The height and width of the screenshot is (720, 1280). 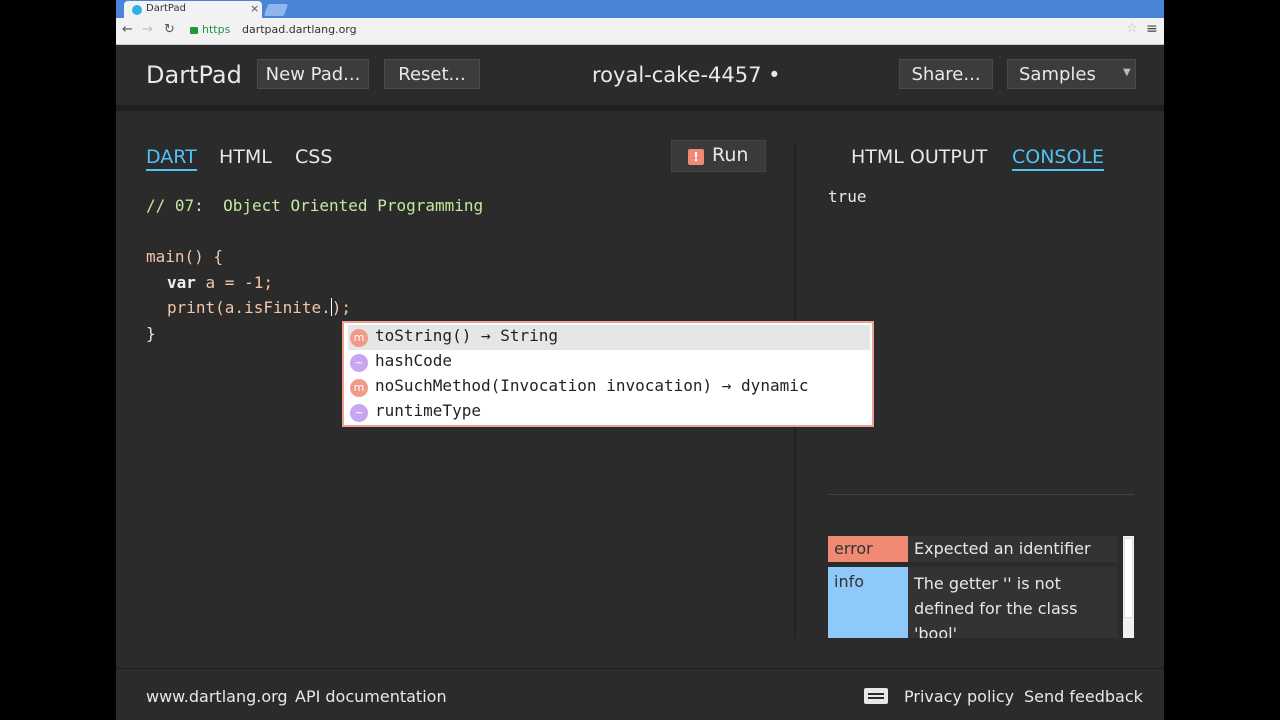 I want to click on chevron-down-icon: ▼, so click(x=1127, y=72).